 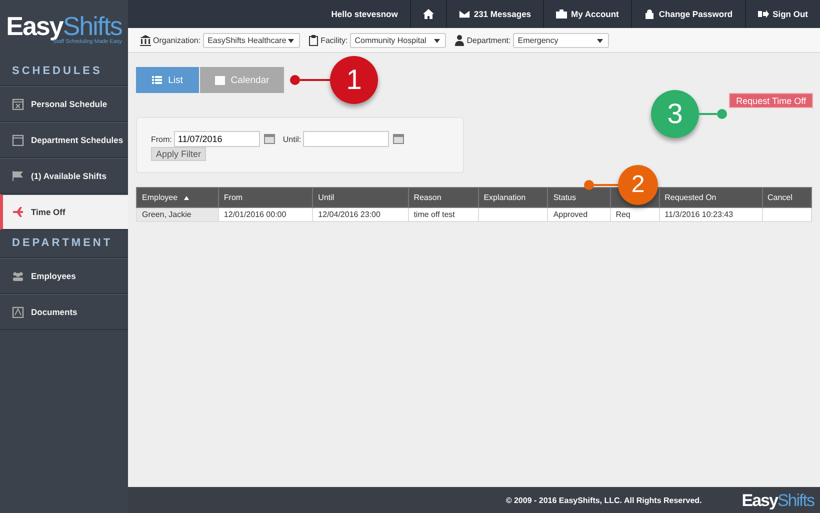 What do you see at coordinates (428, 197) in the screenshot?
I see `column-header: Reason` at bounding box center [428, 197].